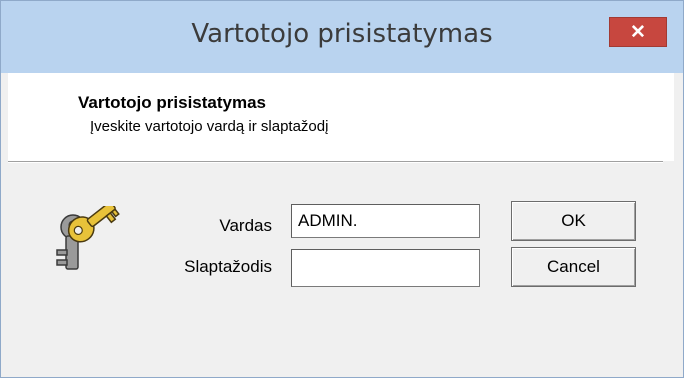 Image resolution: width=684 pixels, height=378 pixels. I want to click on cancel-button: Cancel, so click(573, 267).